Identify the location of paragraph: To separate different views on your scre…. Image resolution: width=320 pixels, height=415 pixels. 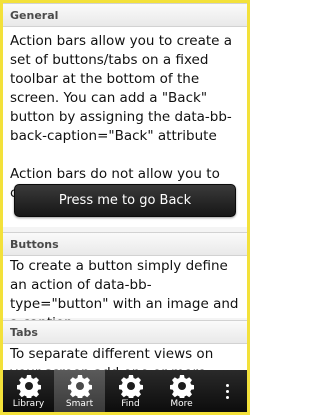
(112, 358).